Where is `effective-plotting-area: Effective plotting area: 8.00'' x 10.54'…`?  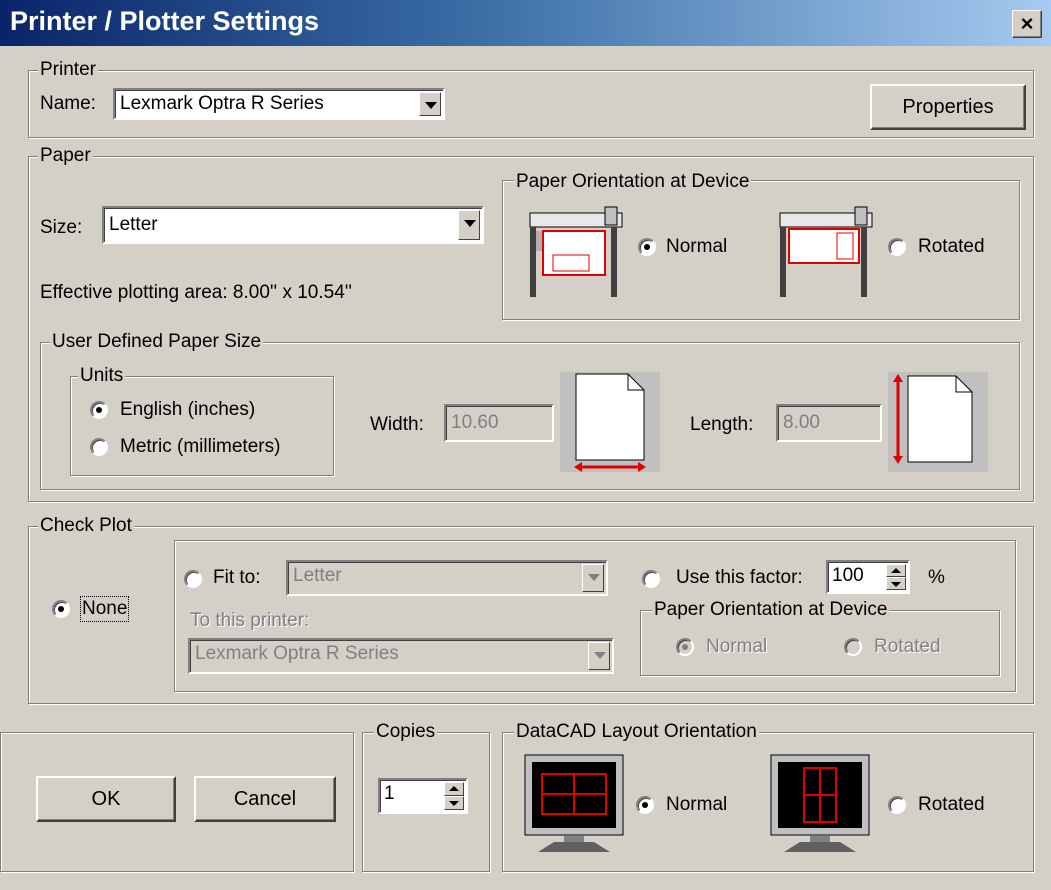 effective-plotting-area: Effective plotting area: 8.00'' x 10.54'… is located at coordinates (196, 292).